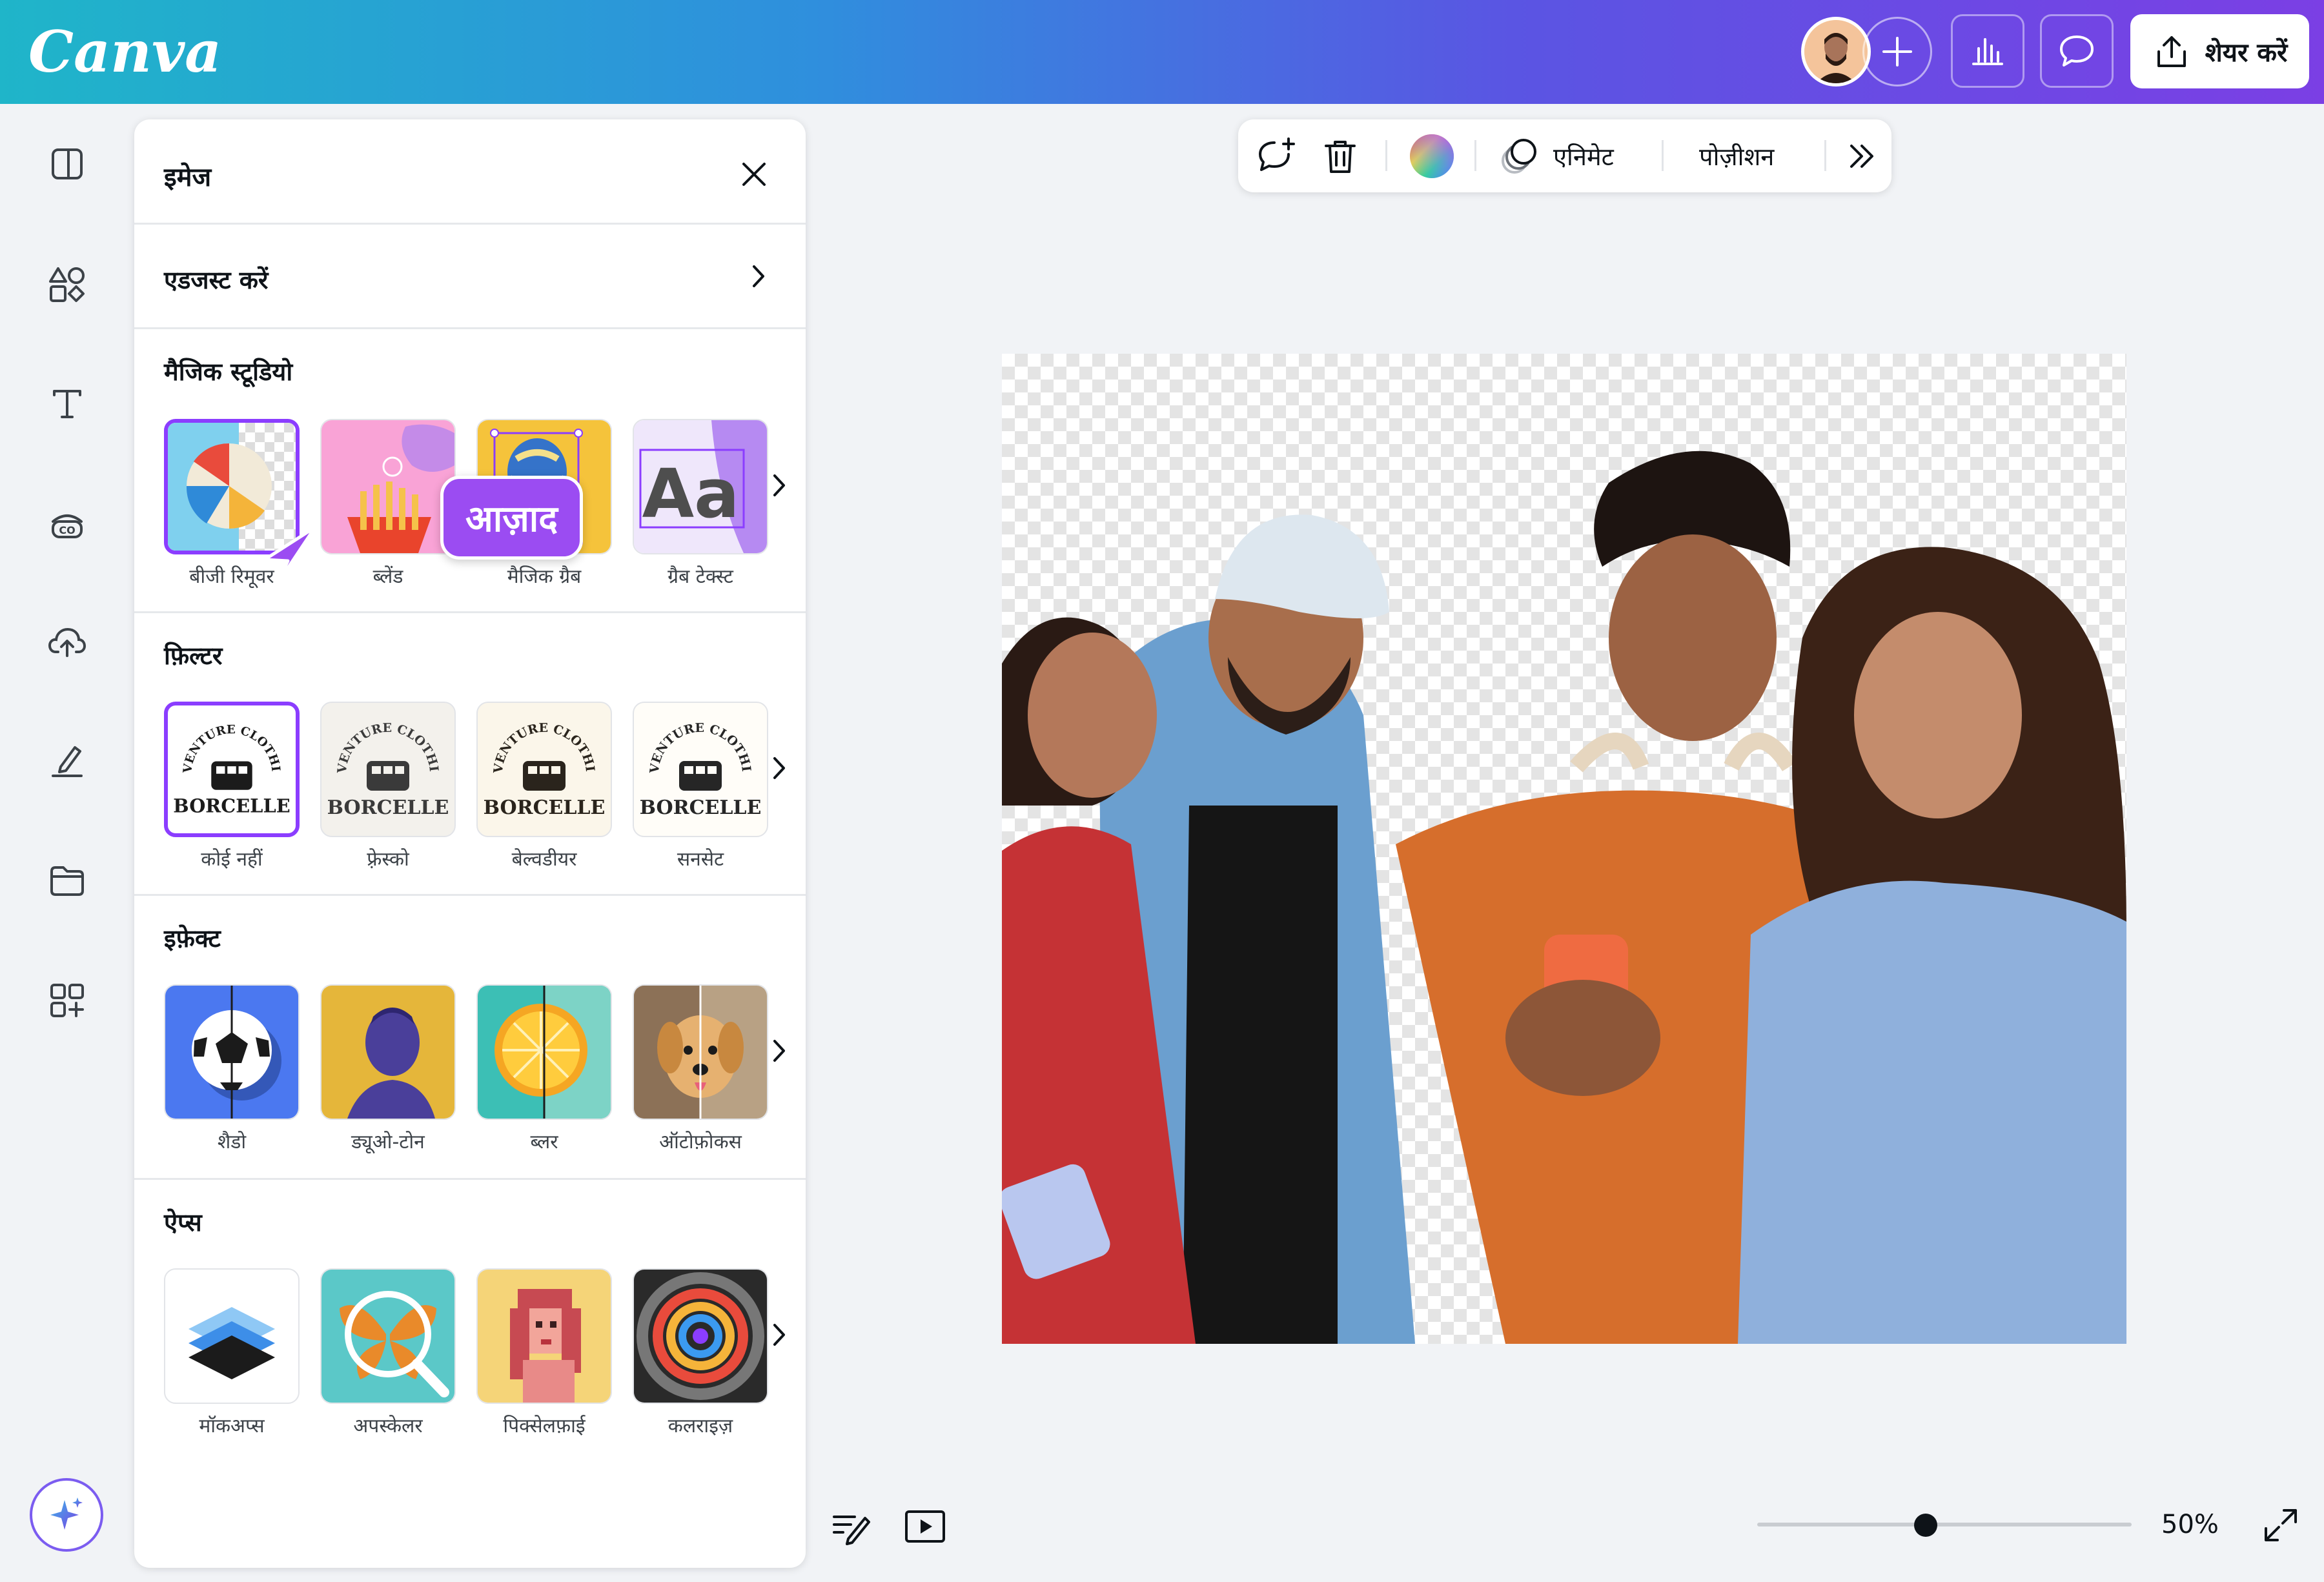 The width and height of the screenshot is (2324, 1582). Describe the element at coordinates (124, 51) in the screenshot. I see `canva-logo: Canva` at that location.